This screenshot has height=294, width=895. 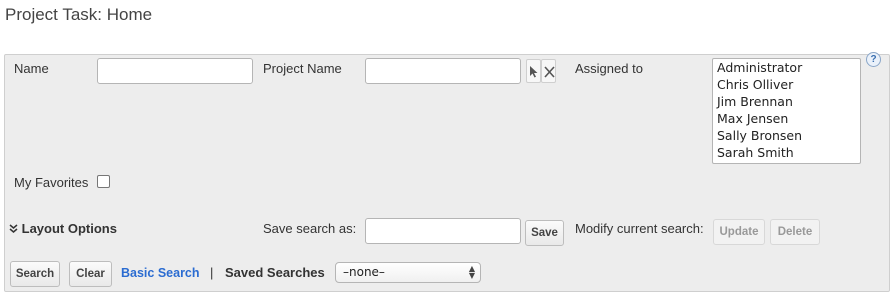 I want to click on clear-button: Clear, so click(x=90, y=274).